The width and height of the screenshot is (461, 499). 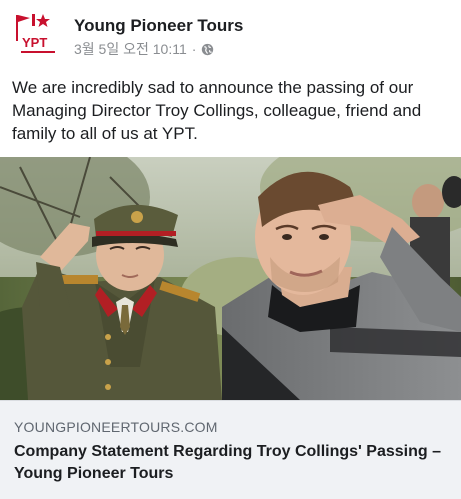 I want to click on post-meta: 3월 5일 오전 10:11 ·, so click(x=144, y=49).